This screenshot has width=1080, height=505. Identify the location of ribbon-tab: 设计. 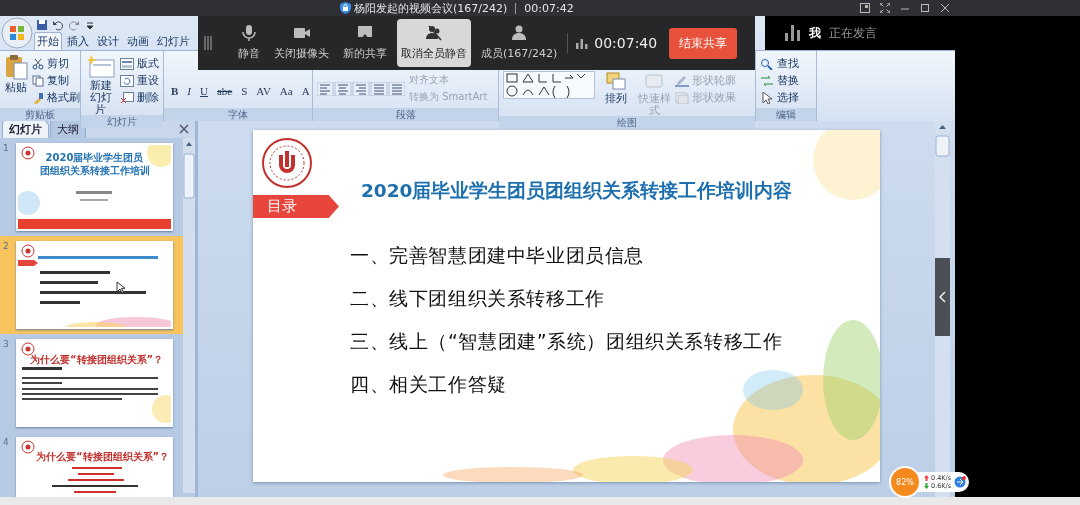
(108, 41).